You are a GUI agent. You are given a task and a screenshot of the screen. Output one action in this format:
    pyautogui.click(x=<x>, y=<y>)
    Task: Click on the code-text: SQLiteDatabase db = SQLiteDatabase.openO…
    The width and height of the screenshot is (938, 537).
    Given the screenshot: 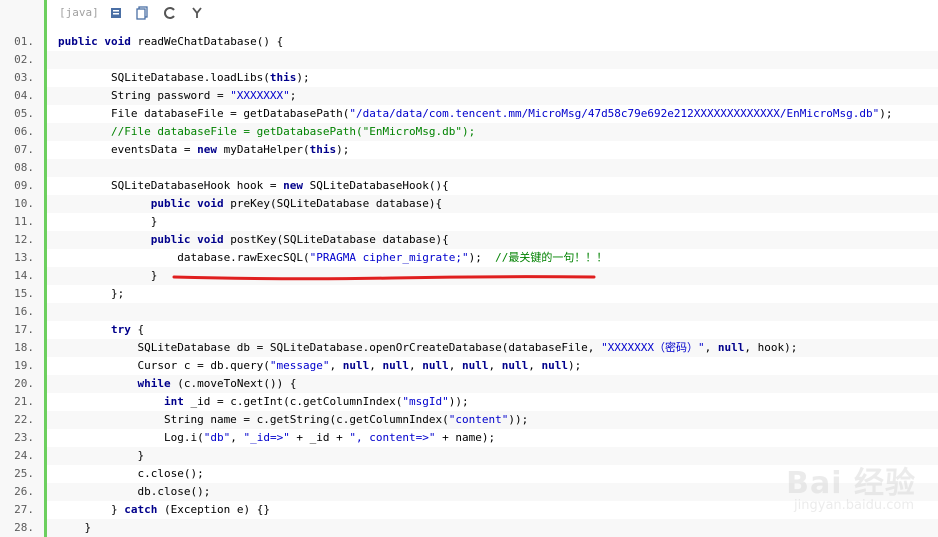 What is the action you would take?
    pyautogui.click(x=428, y=347)
    